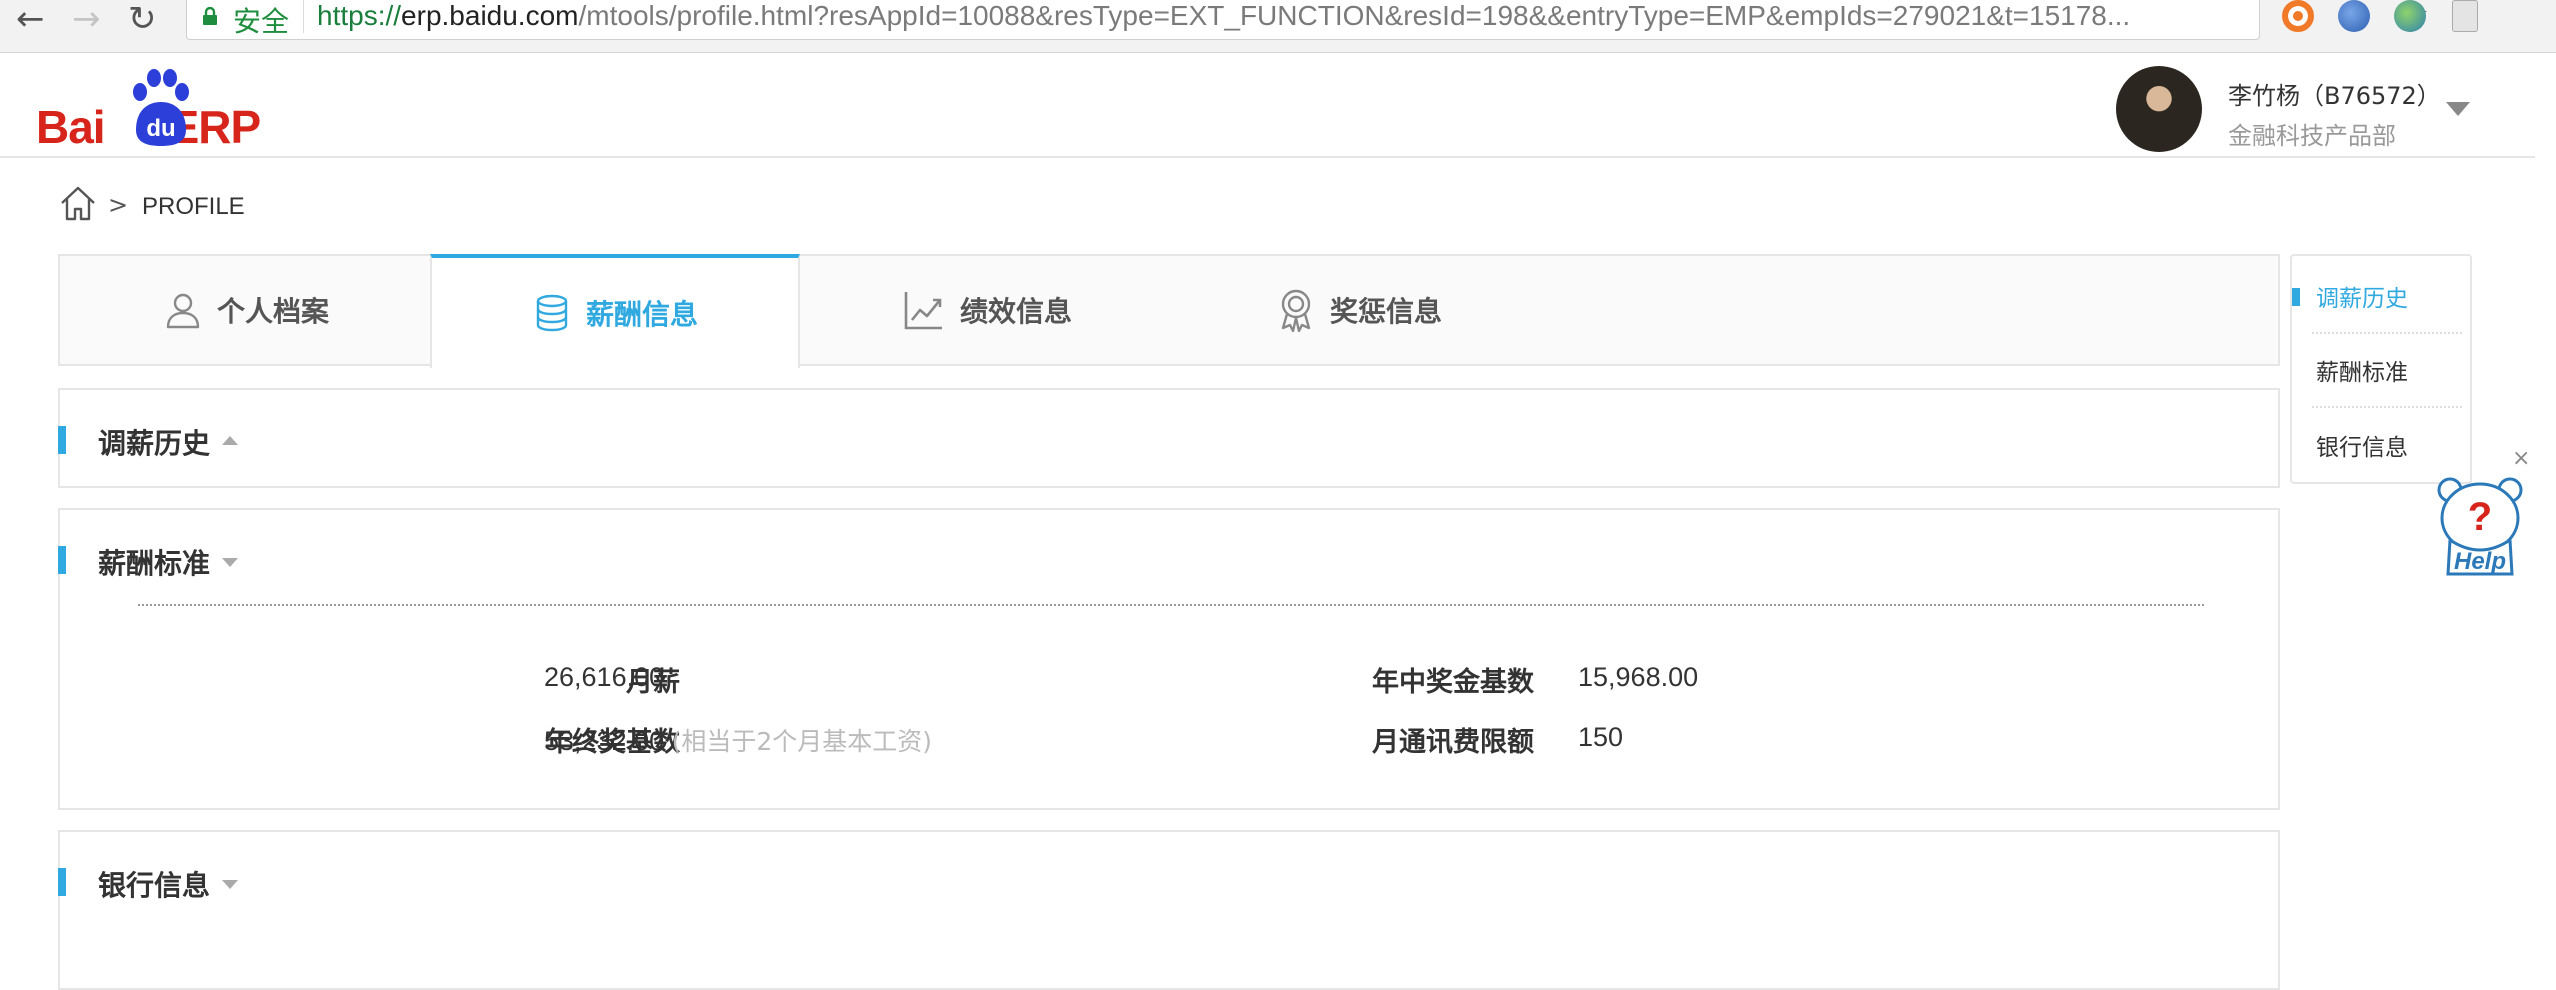 This screenshot has width=2556, height=990. I want to click on monthly-salary-value: 26,616.00, so click(604, 677).